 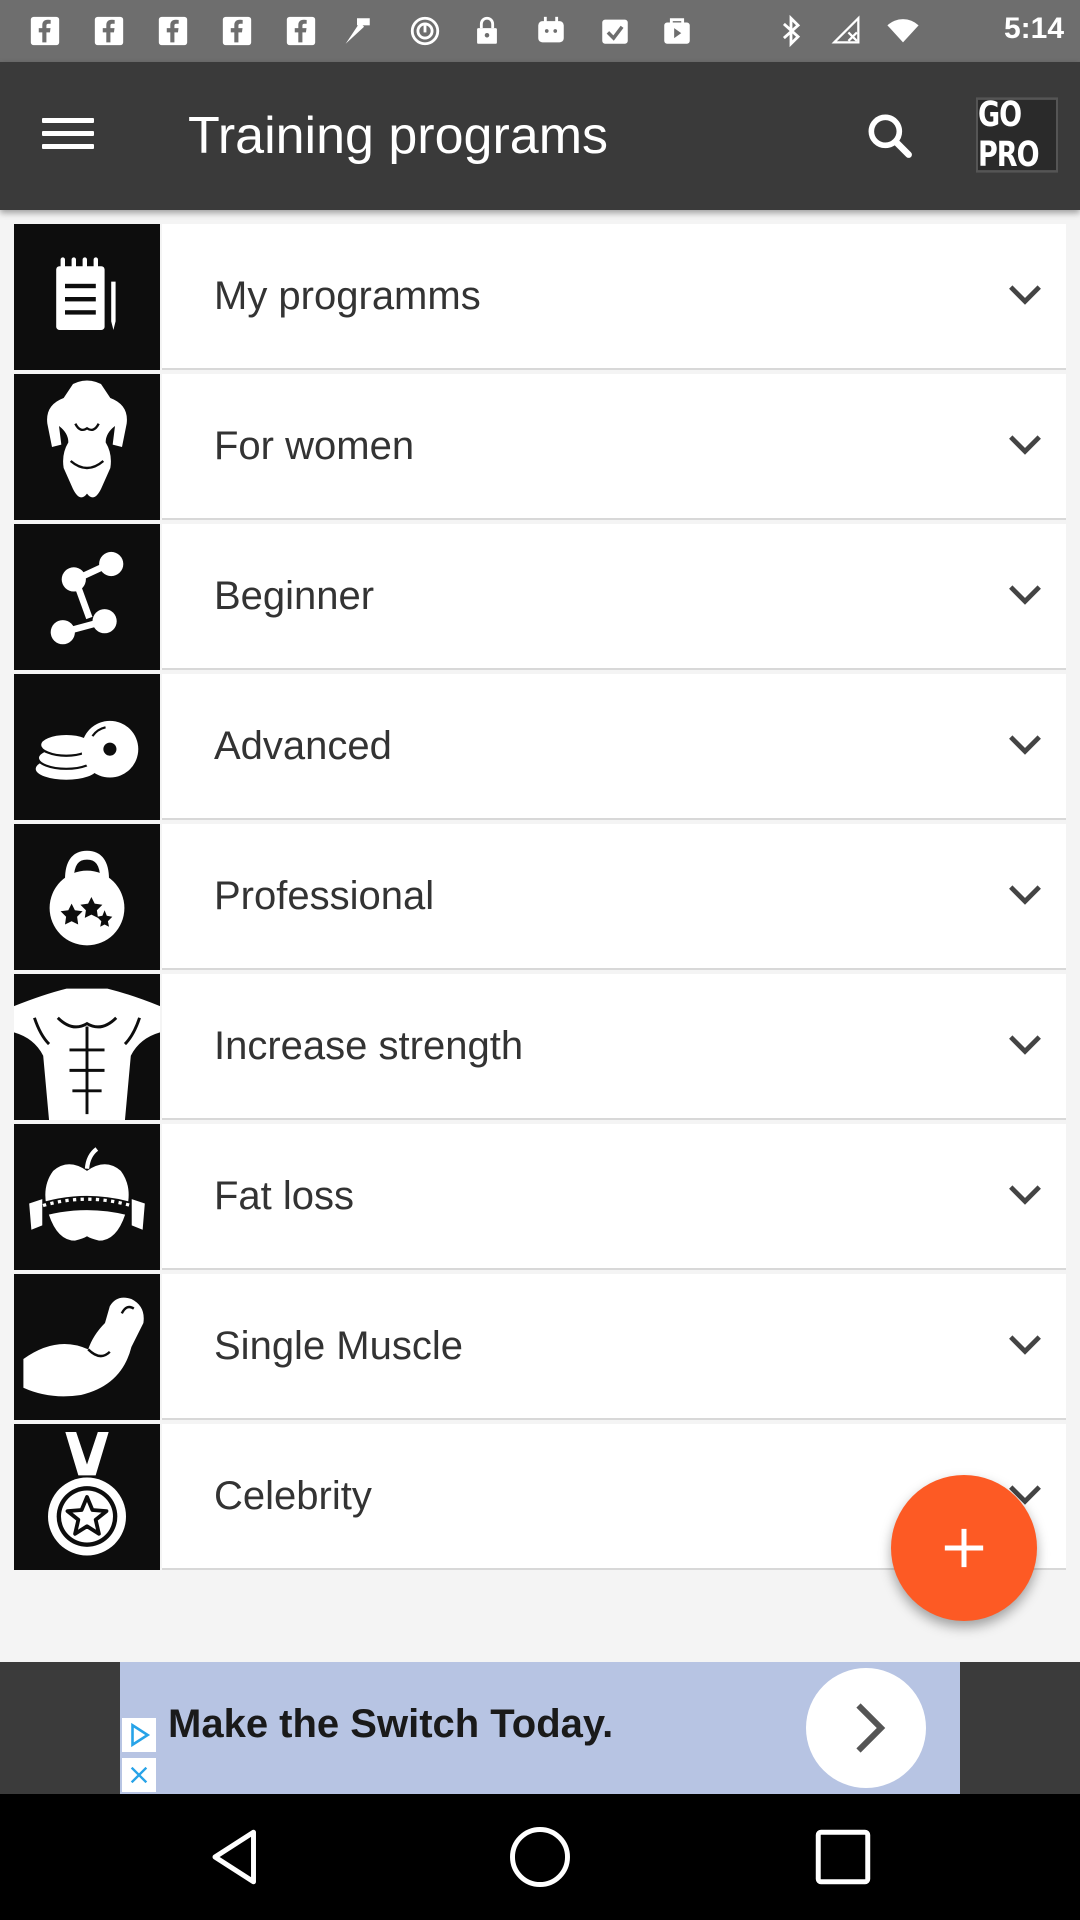 What do you see at coordinates (284, 1196) in the screenshot?
I see `list-item-label: Fat loss` at bounding box center [284, 1196].